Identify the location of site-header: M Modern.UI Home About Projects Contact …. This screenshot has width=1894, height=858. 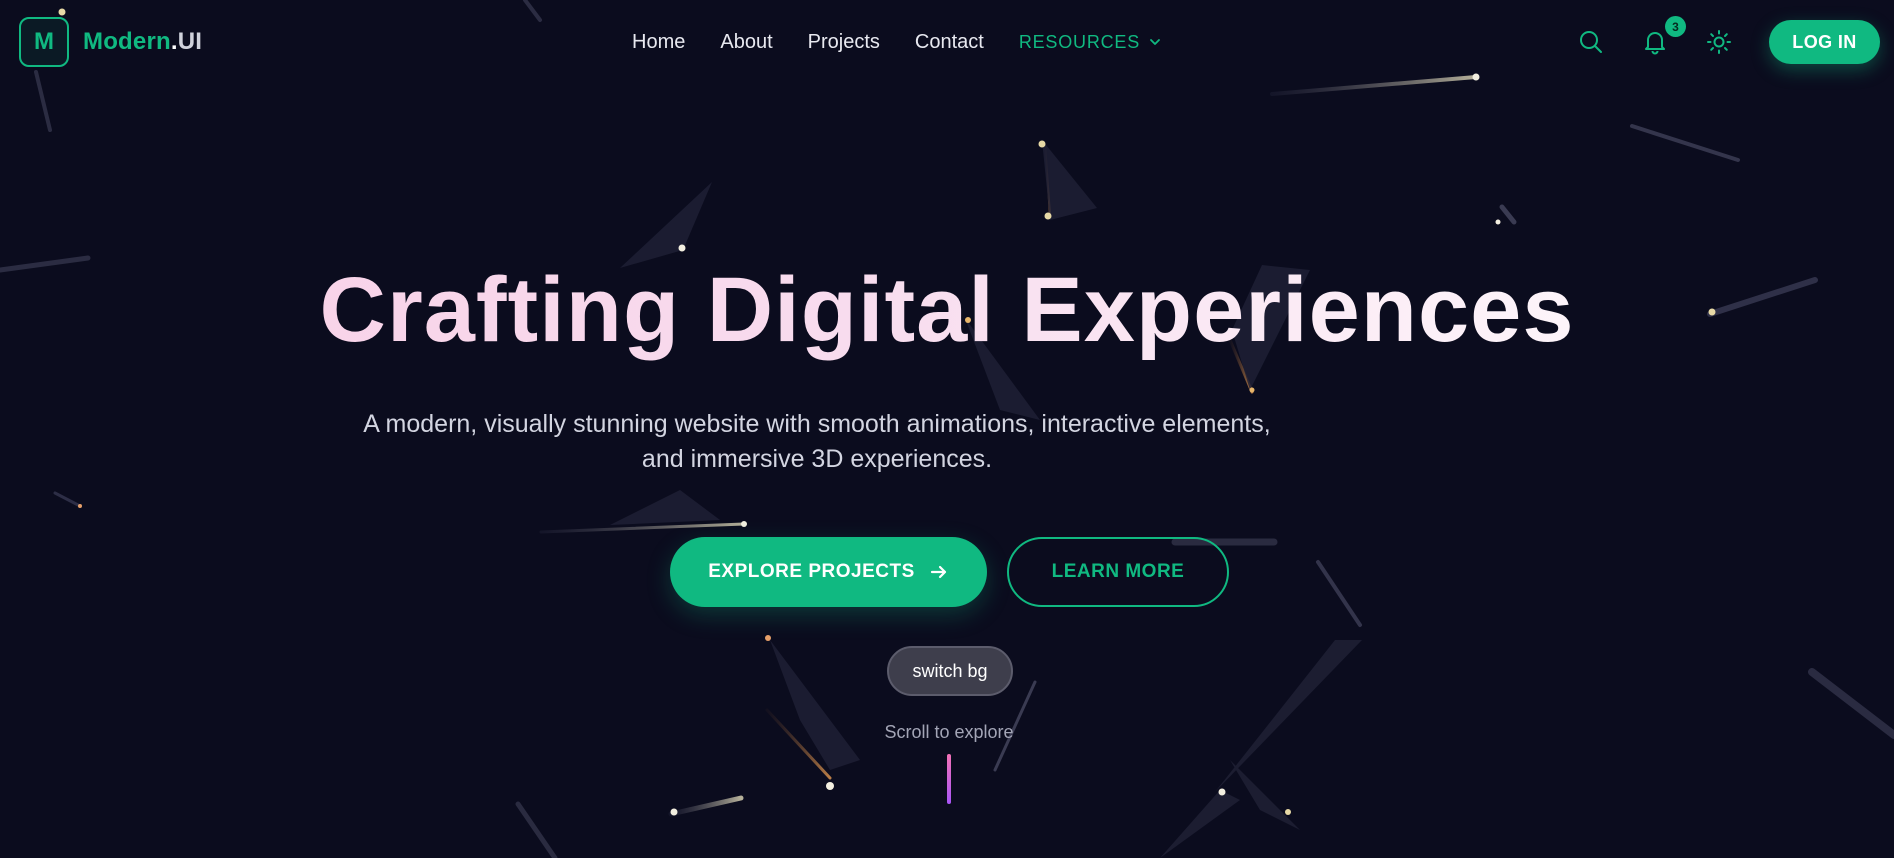
(947, 42).